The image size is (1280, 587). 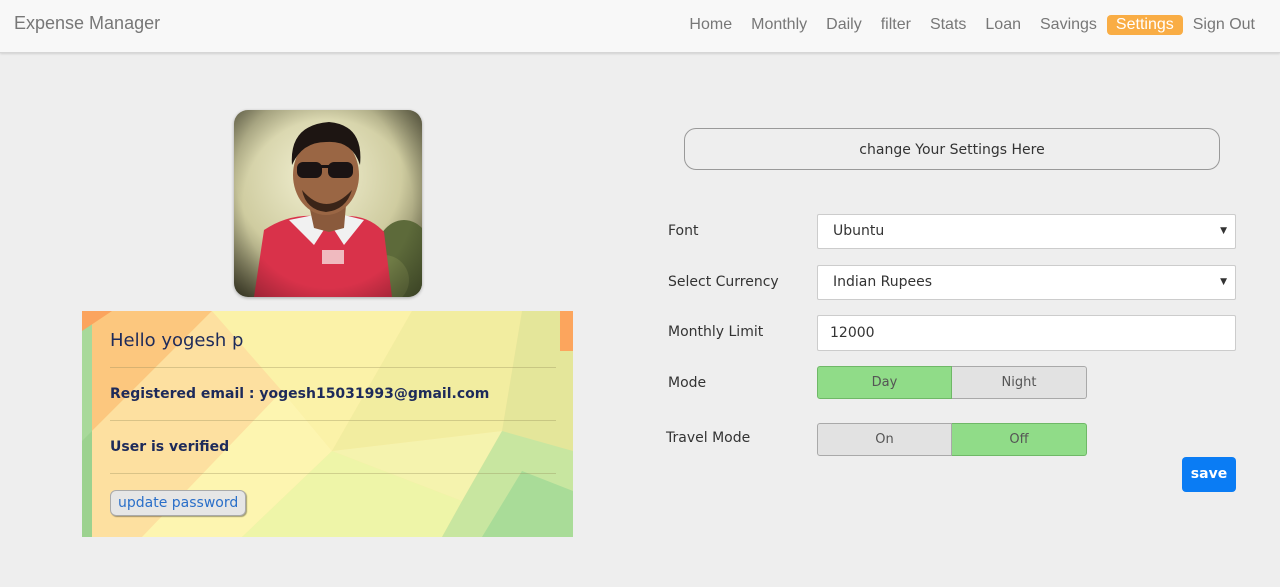 What do you see at coordinates (884, 382) in the screenshot?
I see `mode-day-option: Day` at bounding box center [884, 382].